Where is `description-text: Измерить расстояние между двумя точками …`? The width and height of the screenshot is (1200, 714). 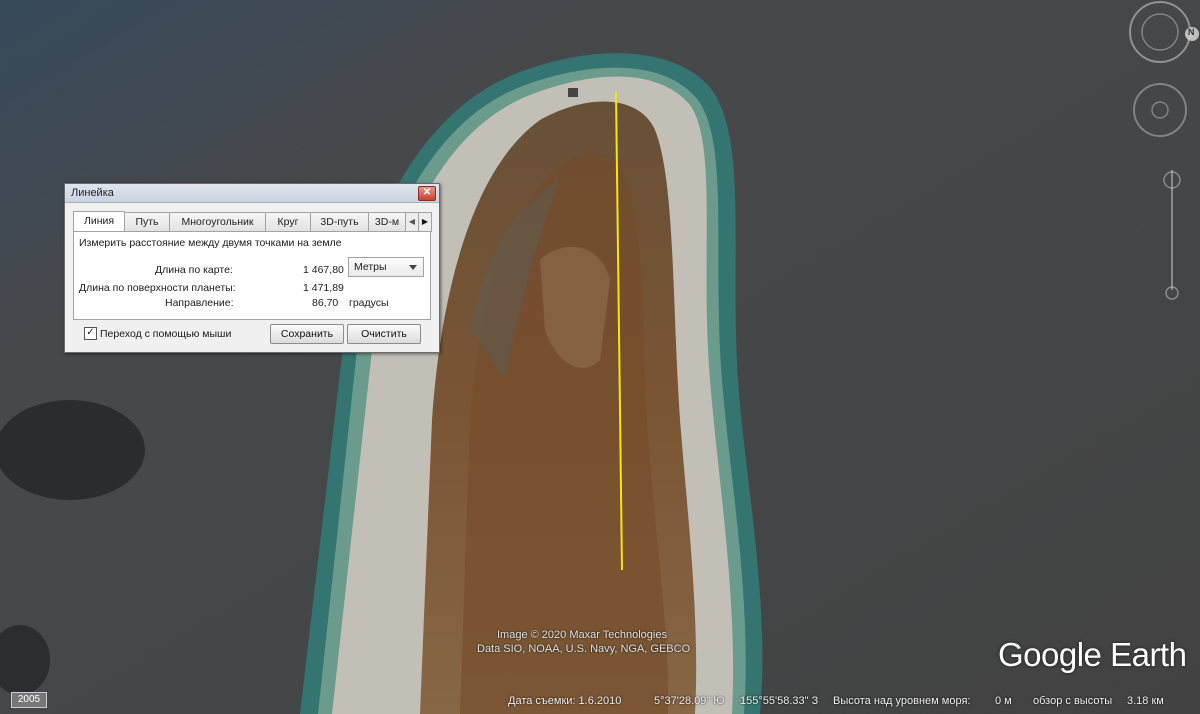
description-text: Измерить расстояние между двумя точками … is located at coordinates (210, 243).